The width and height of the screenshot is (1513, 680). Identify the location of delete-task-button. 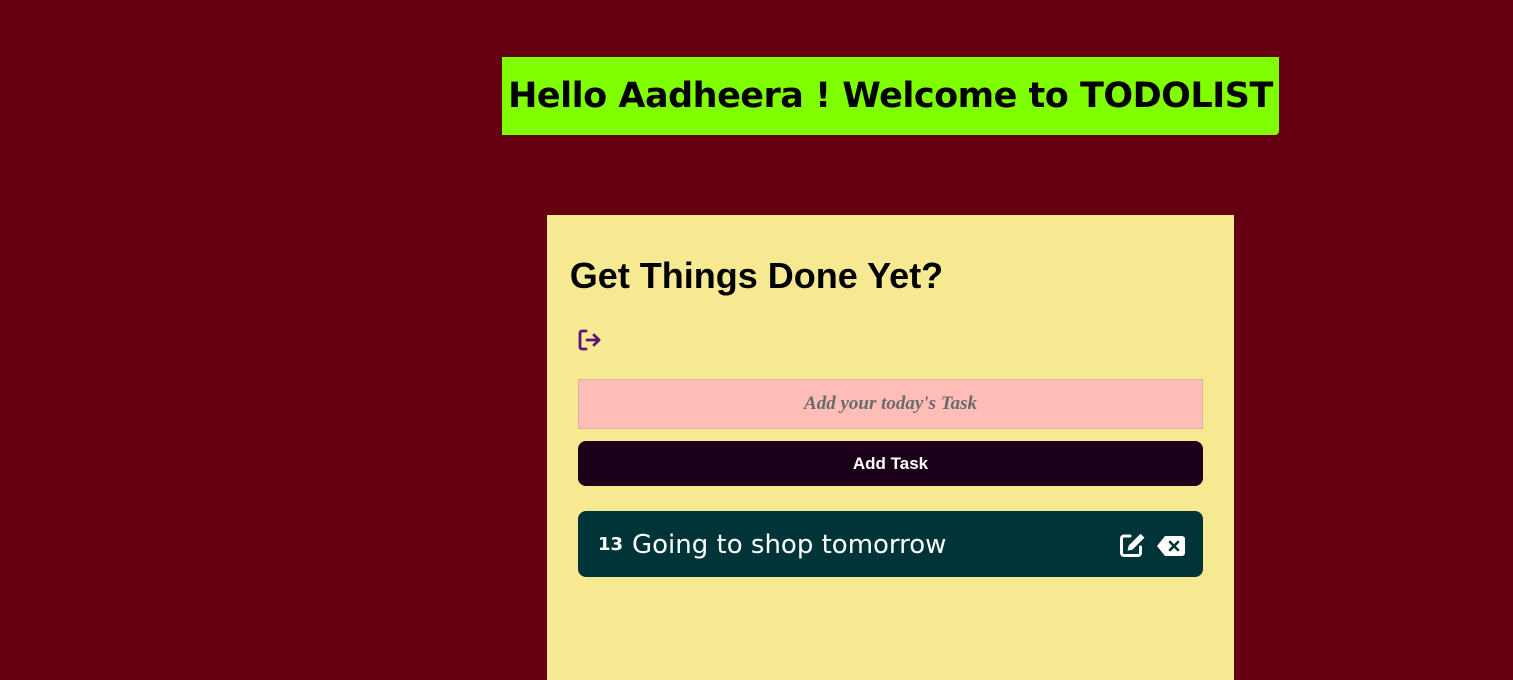
(1171, 546).